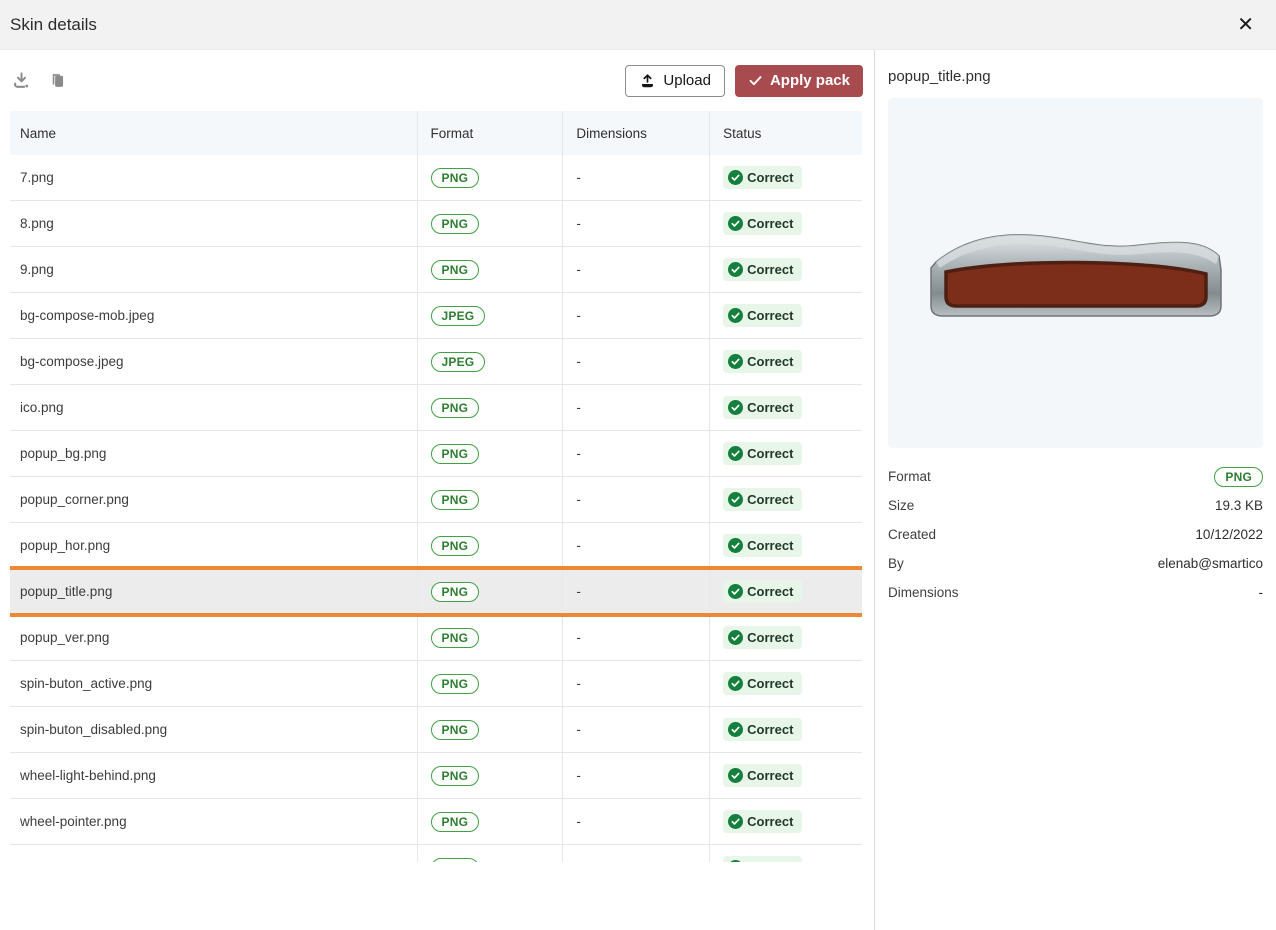 This screenshot has width=1276, height=930. What do you see at coordinates (213, 853) in the screenshot?
I see `file-name: wheel.png` at bounding box center [213, 853].